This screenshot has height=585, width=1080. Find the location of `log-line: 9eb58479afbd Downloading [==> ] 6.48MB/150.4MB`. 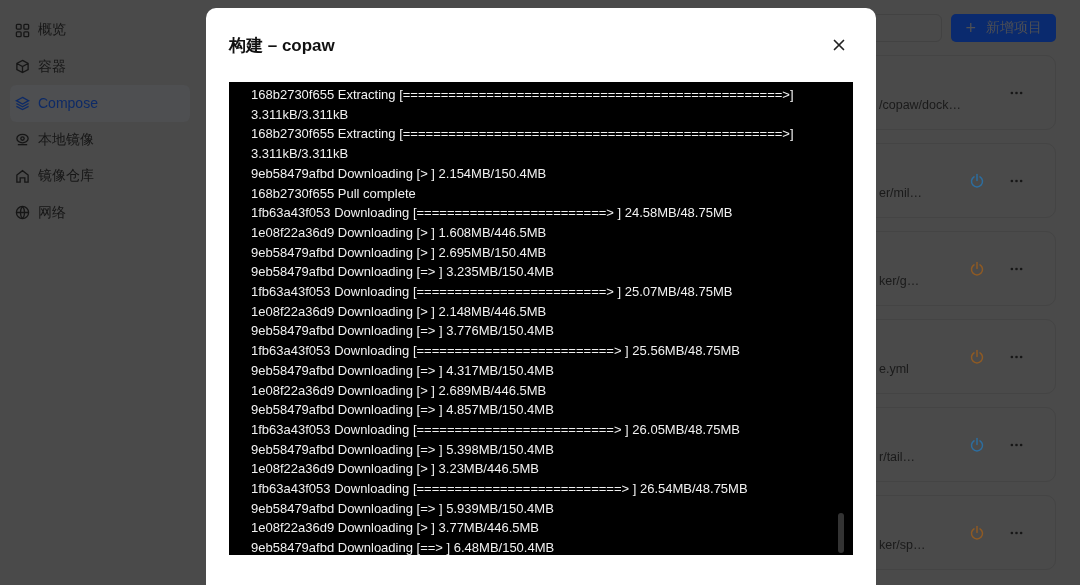

log-line: 9eb58479afbd Downloading [==> ] 6.48MB/150.4MB is located at coordinates (403, 547).